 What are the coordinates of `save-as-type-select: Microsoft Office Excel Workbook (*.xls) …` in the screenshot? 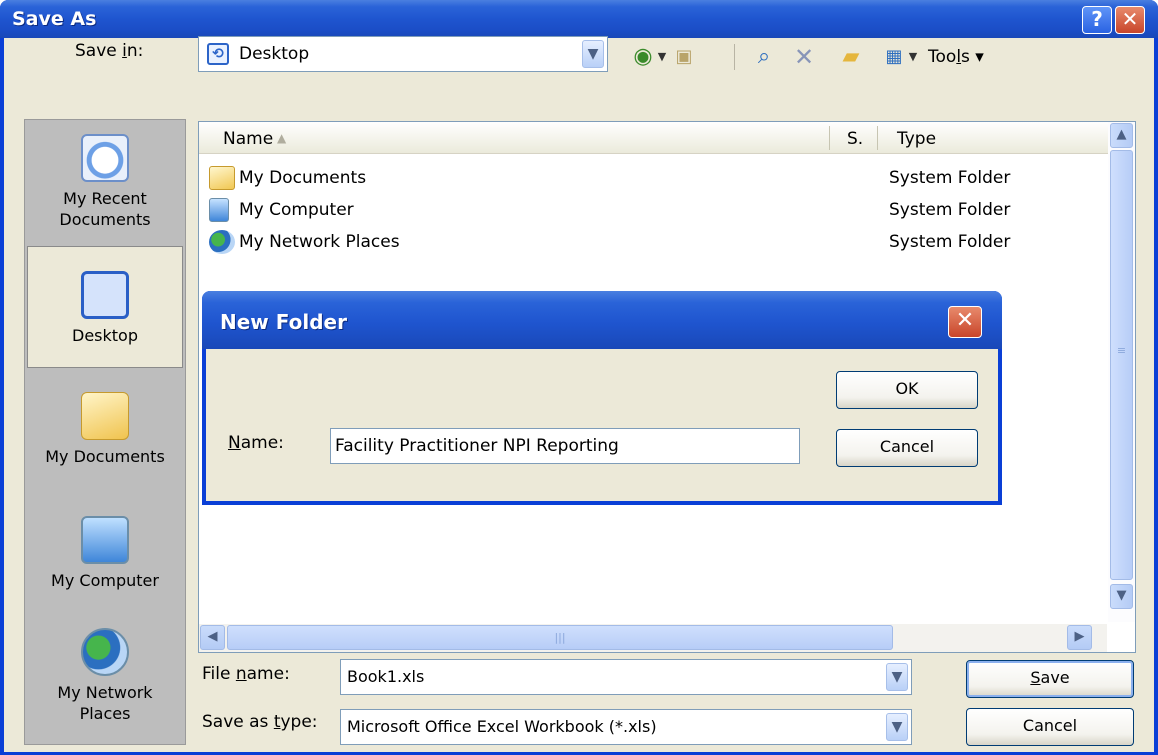 It's located at (626, 727).